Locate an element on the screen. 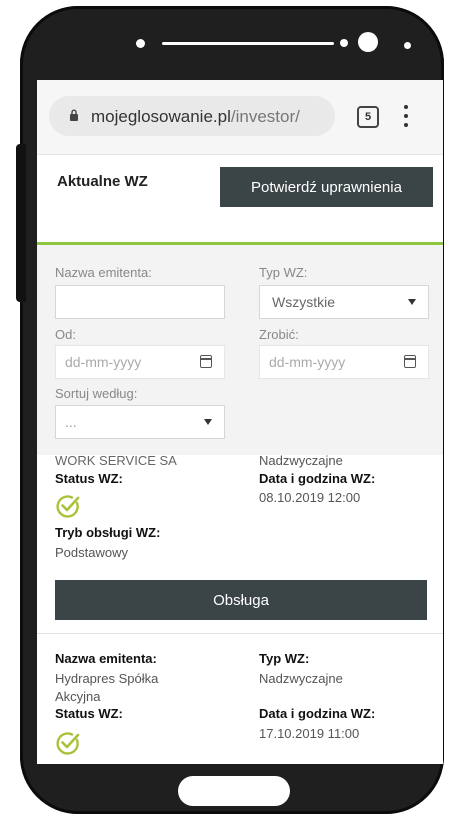  mode-label: Tryb obsługi WZ: is located at coordinates (108, 532).